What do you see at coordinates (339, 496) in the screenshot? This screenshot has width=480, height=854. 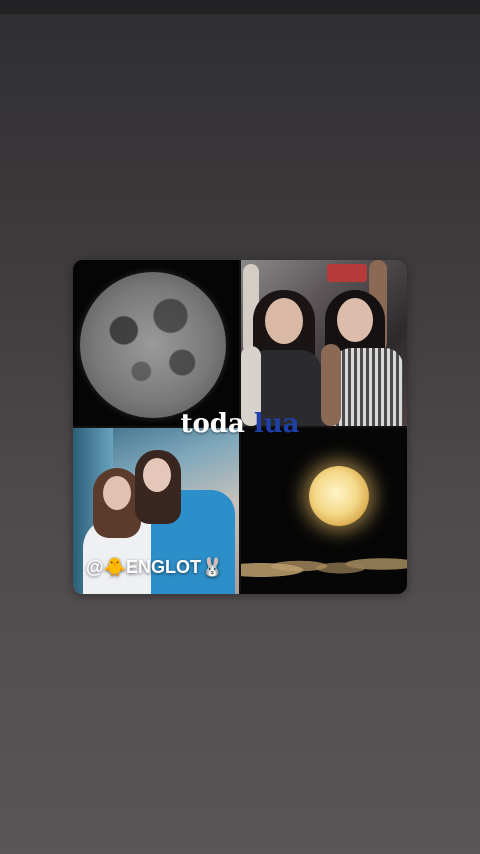 I see `glowing-moon-icon` at bounding box center [339, 496].